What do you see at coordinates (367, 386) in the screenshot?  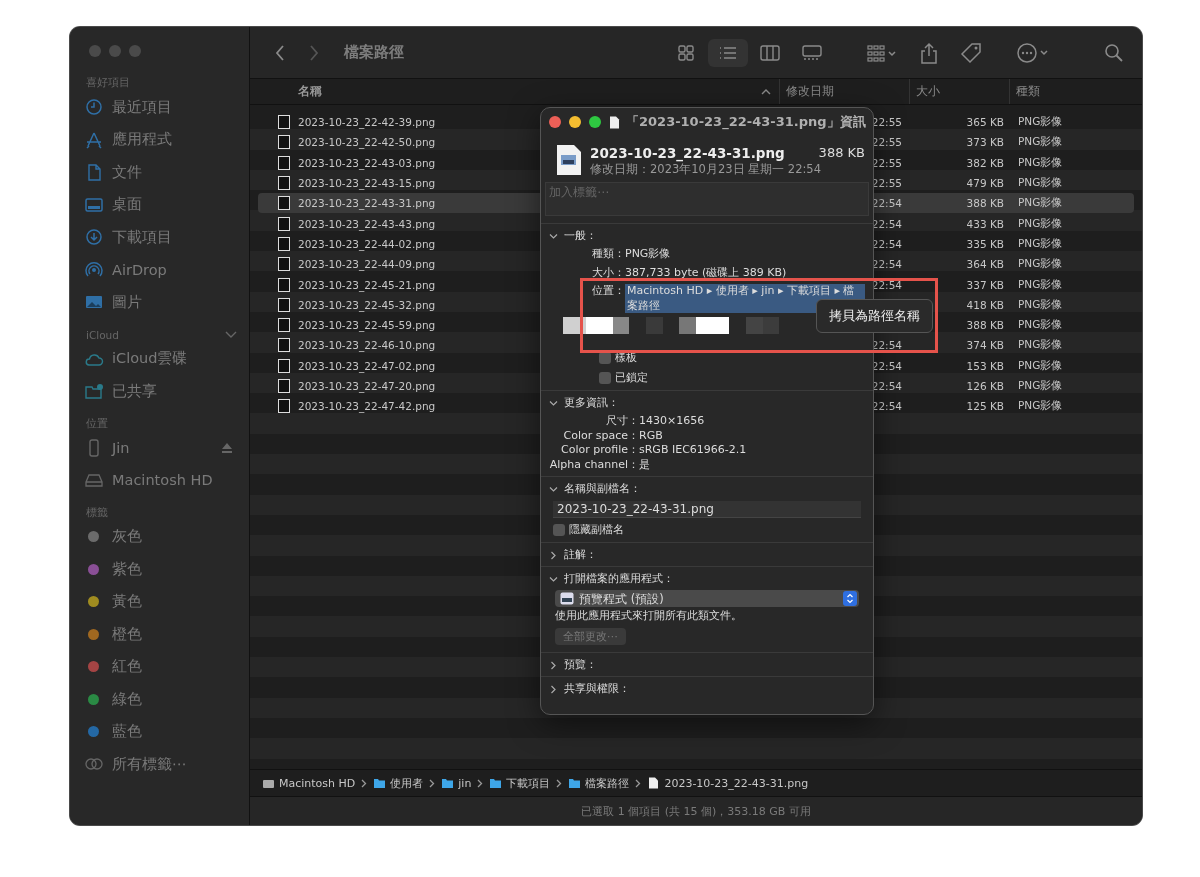 I see `file-name: 2023-10-23_22-47-20.png` at bounding box center [367, 386].